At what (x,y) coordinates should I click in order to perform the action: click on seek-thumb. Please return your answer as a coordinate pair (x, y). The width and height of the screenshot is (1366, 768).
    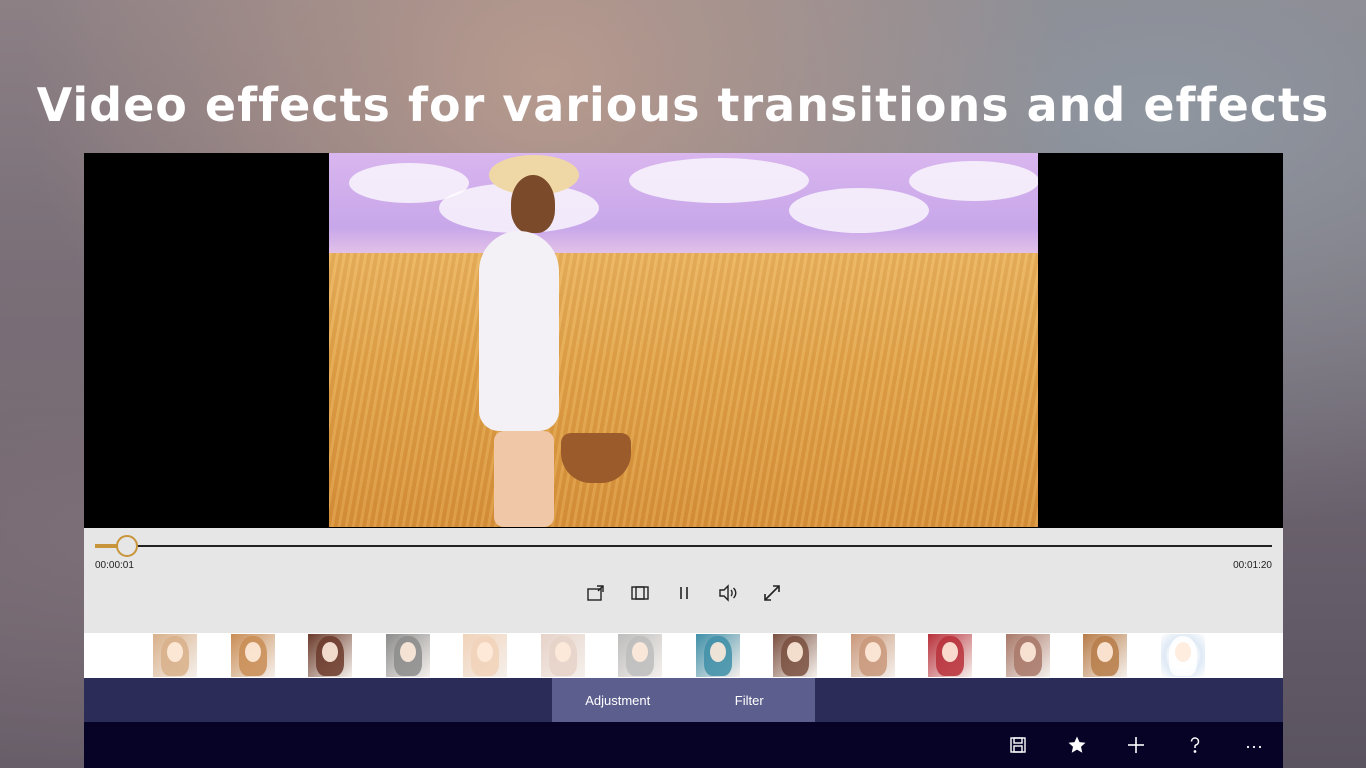
    Looking at the image, I should click on (126, 546).